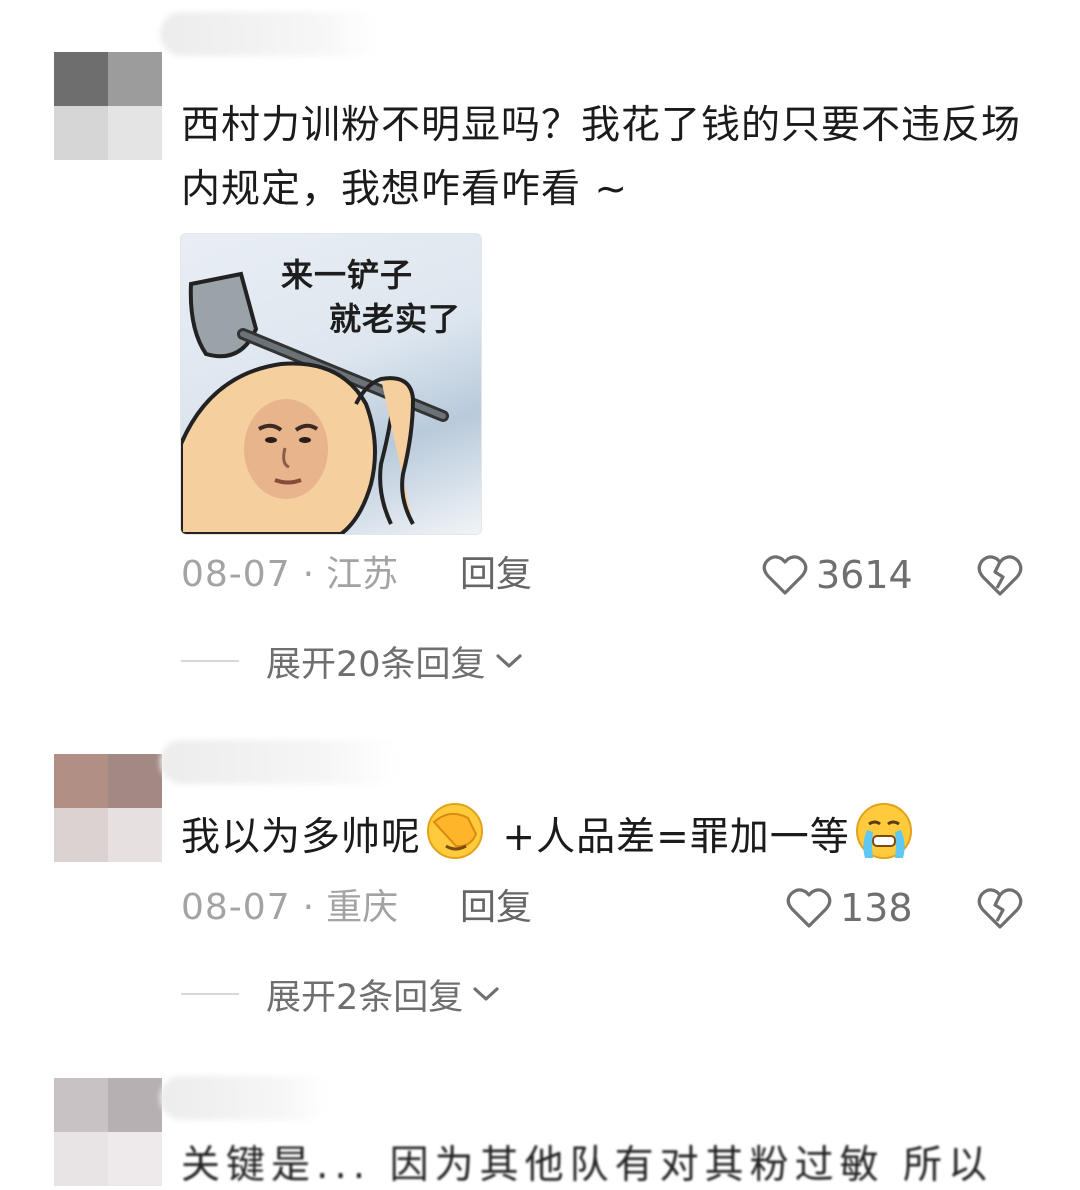  I want to click on sticker-caption-line1: 来一铲子, so click(347, 275).